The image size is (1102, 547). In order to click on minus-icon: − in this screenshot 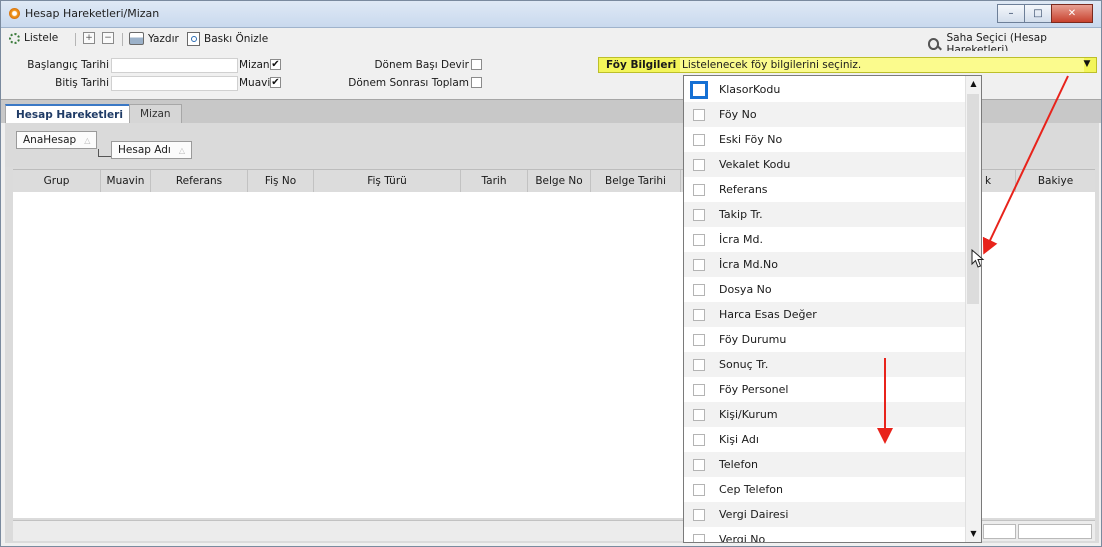, I will do `click(108, 38)`.